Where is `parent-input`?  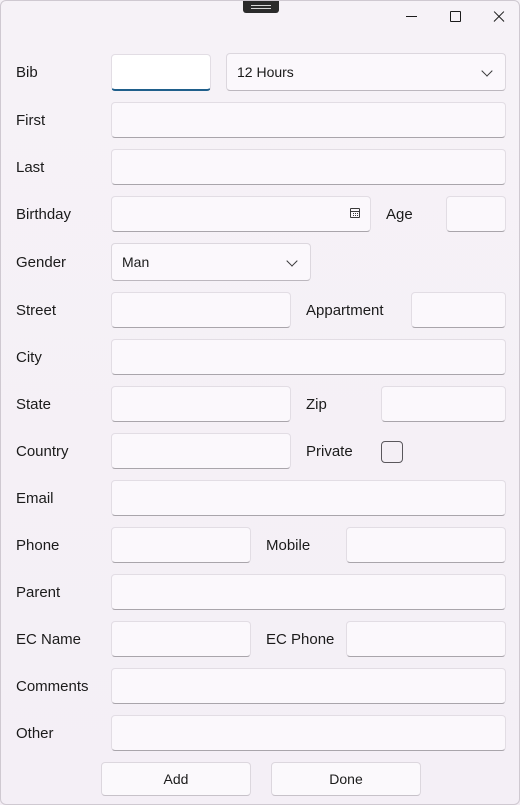 parent-input is located at coordinates (308, 592).